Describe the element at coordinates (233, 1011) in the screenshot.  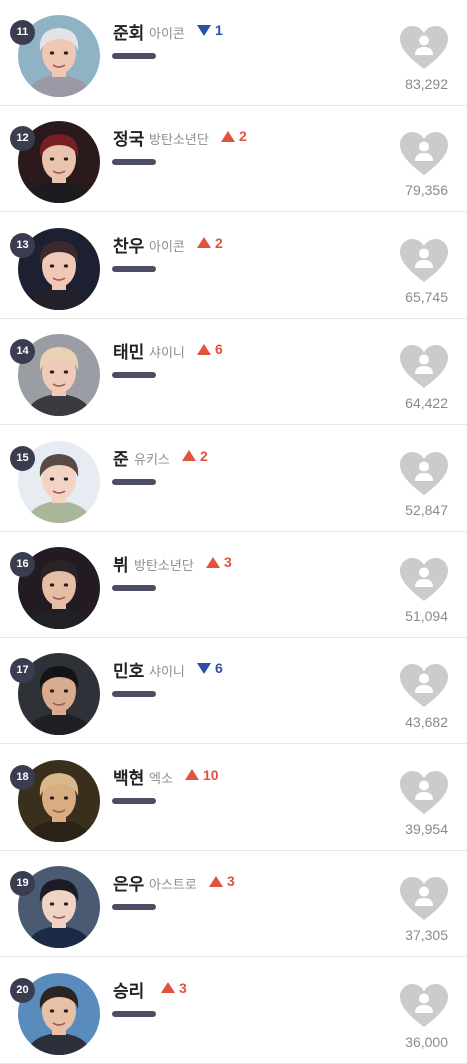
I see `ranking-row: 20 승리 3 36,000` at that location.